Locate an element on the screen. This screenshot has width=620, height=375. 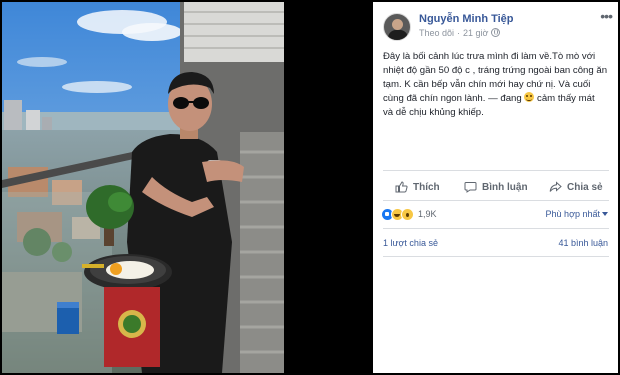
share-count-link: 1 lượt chia sẻ is located at coordinates (410, 243).